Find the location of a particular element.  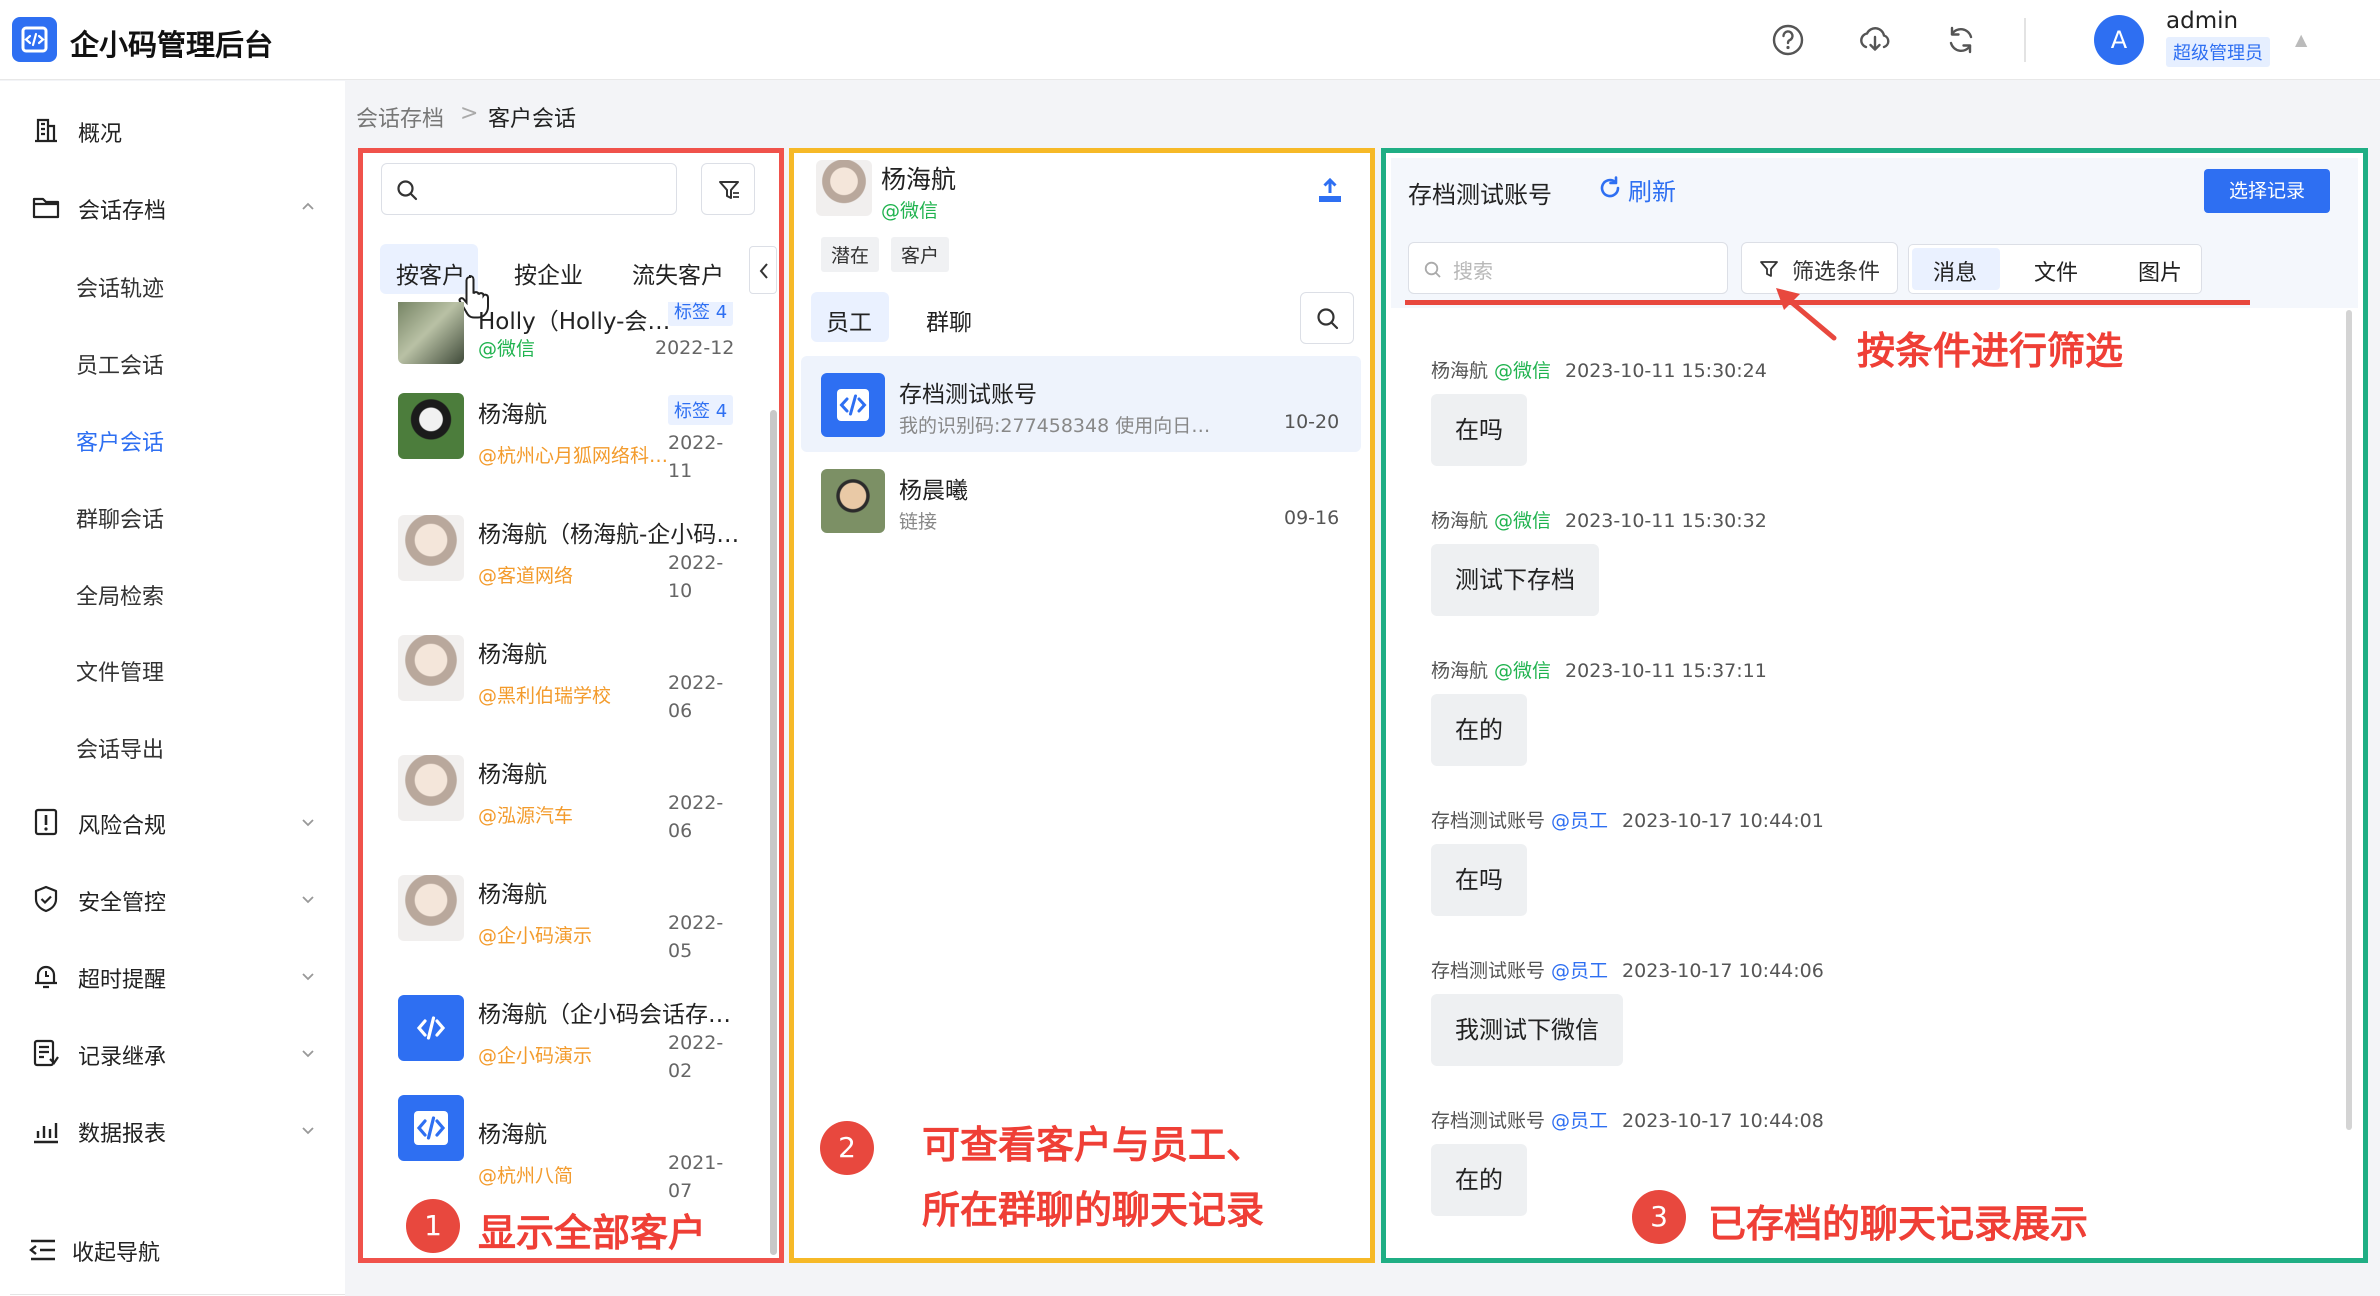

collapse-menu-icon is located at coordinates (43, 1250).